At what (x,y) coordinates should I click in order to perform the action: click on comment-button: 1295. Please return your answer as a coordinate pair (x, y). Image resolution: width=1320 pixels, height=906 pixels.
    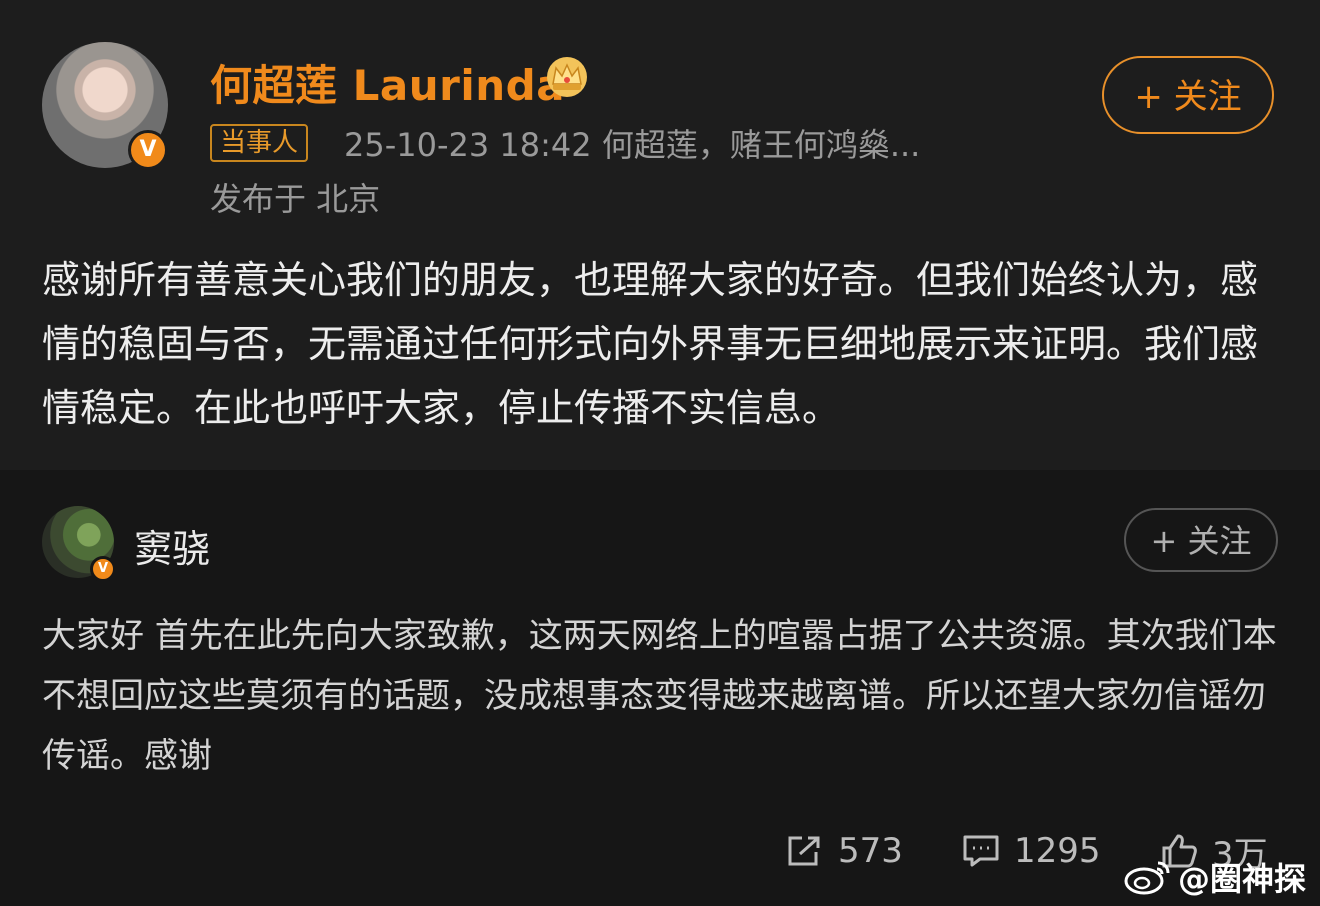
    Looking at the image, I should click on (1031, 851).